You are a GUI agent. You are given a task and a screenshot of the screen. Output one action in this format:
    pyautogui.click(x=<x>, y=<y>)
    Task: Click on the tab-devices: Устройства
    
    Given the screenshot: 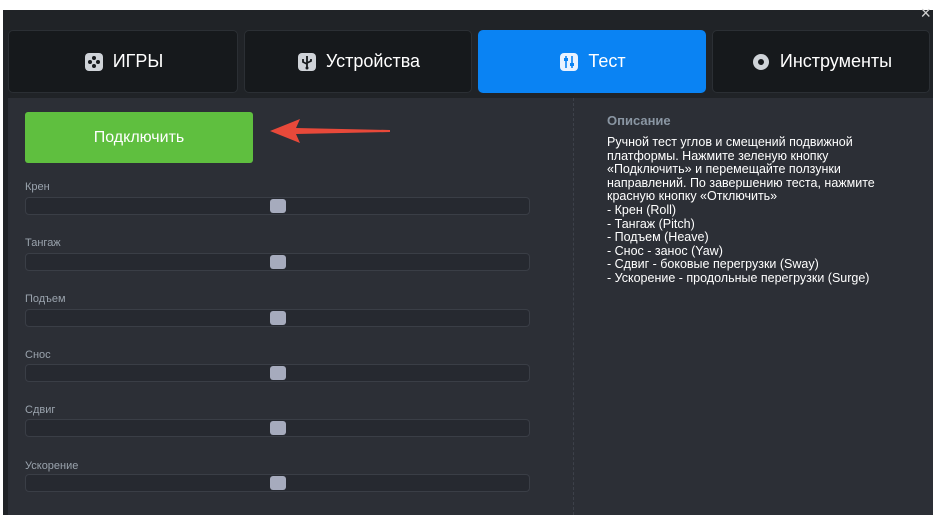 What is the action you would take?
    pyautogui.click(x=358, y=61)
    